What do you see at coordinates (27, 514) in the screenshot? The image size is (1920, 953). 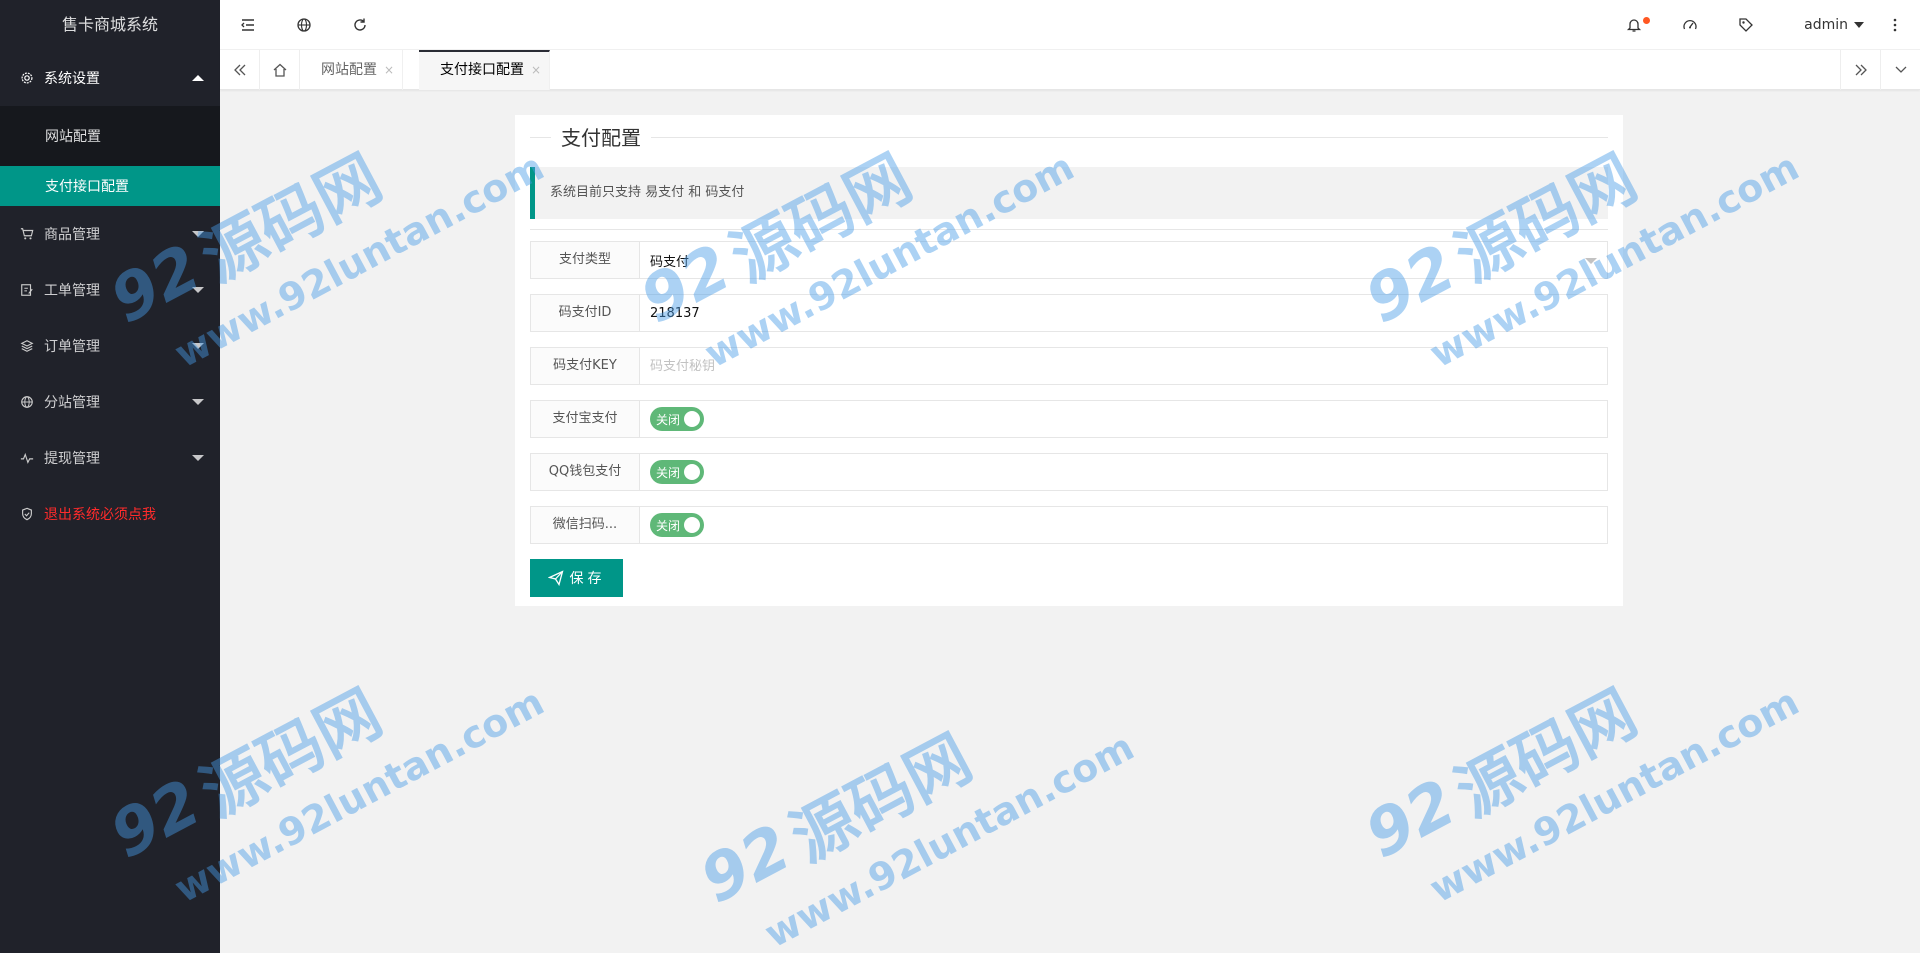 I see `shield-icon` at bounding box center [27, 514].